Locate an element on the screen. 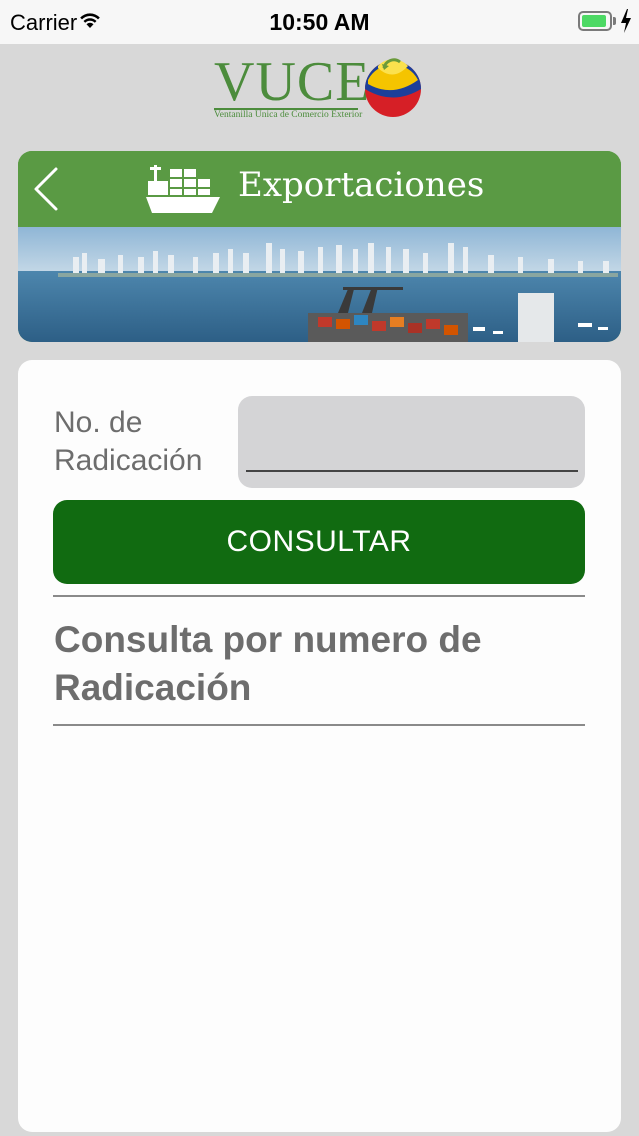  page-title: Exportaciones is located at coordinates (361, 185).